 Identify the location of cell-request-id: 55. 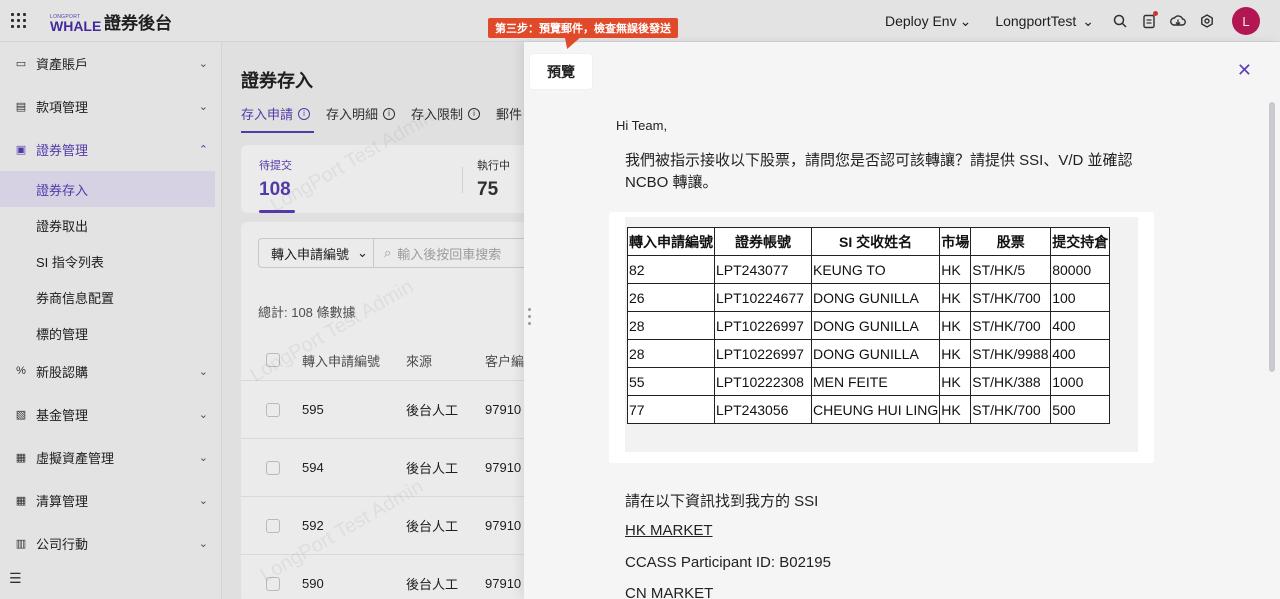
(671, 381).